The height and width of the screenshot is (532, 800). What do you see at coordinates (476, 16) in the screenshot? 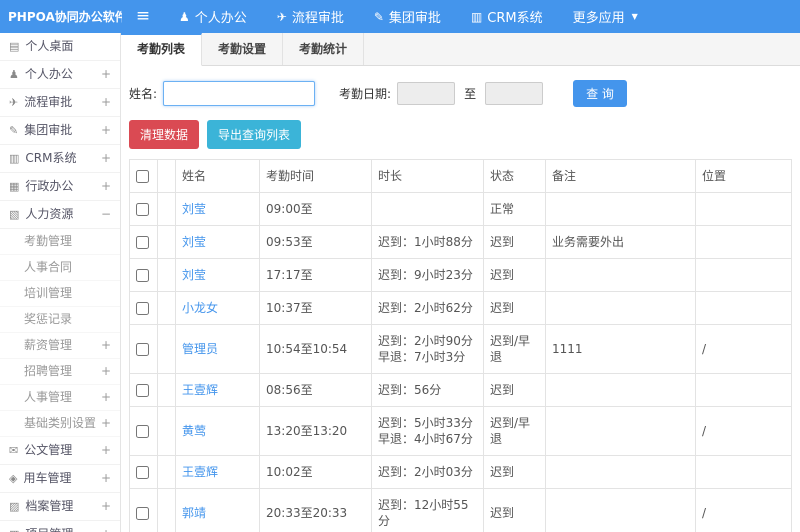
I see `chart-icon: ▥` at bounding box center [476, 16].